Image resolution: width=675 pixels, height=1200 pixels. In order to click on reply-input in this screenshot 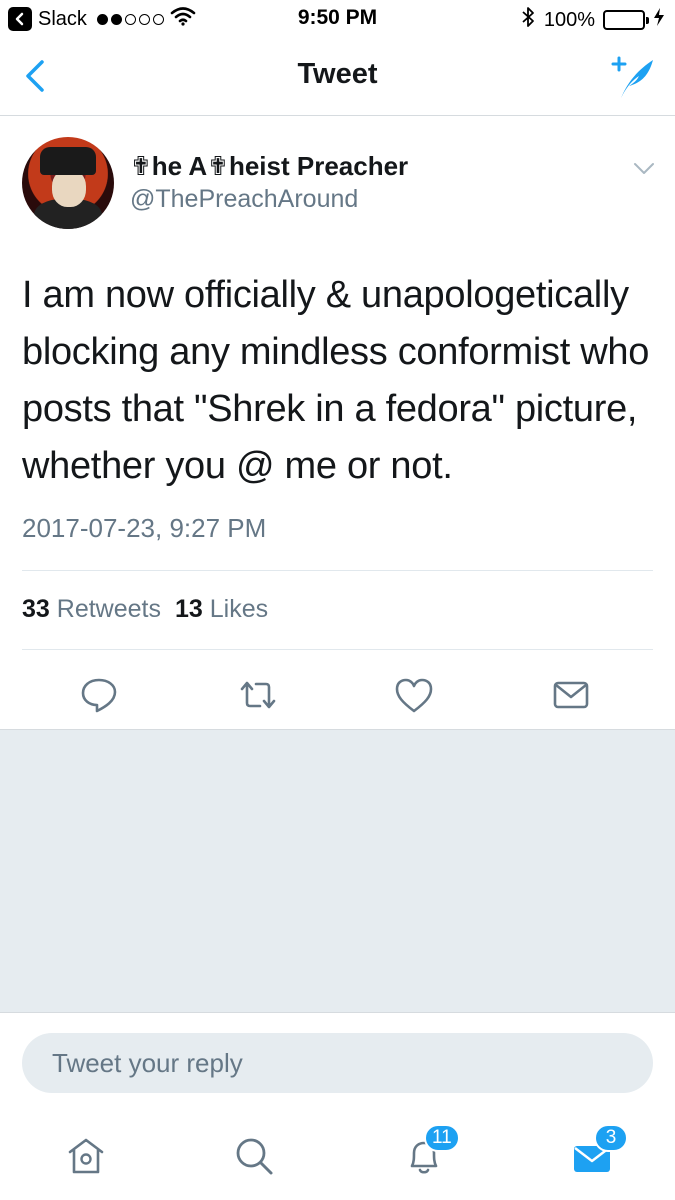, I will do `click(337, 1063)`.